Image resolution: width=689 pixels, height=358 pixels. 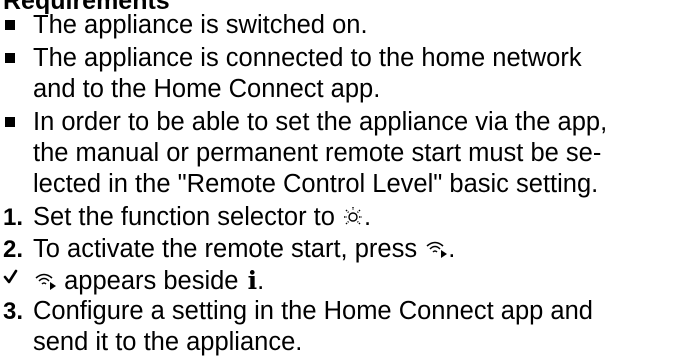 What do you see at coordinates (13, 249) in the screenshot?
I see `step-number: 2.` at bounding box center [13, 249].